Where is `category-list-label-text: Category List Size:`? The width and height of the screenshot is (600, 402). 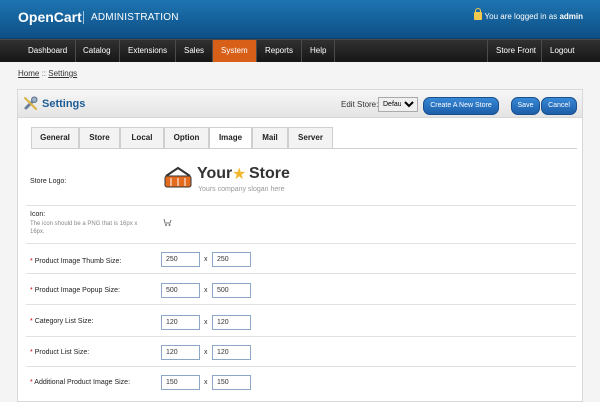
category-list-label-text: Category List Size: is located at coordinates (64, 321).